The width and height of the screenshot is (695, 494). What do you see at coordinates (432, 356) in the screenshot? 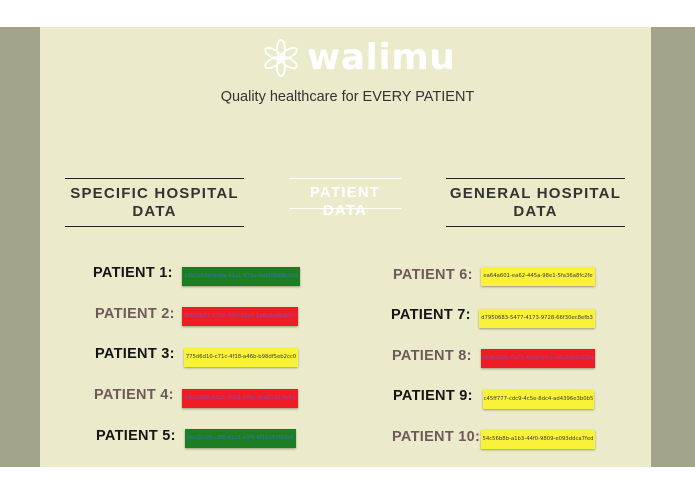
I see `patient-label: PATIENT 8:` at bounding box center [432, 356].